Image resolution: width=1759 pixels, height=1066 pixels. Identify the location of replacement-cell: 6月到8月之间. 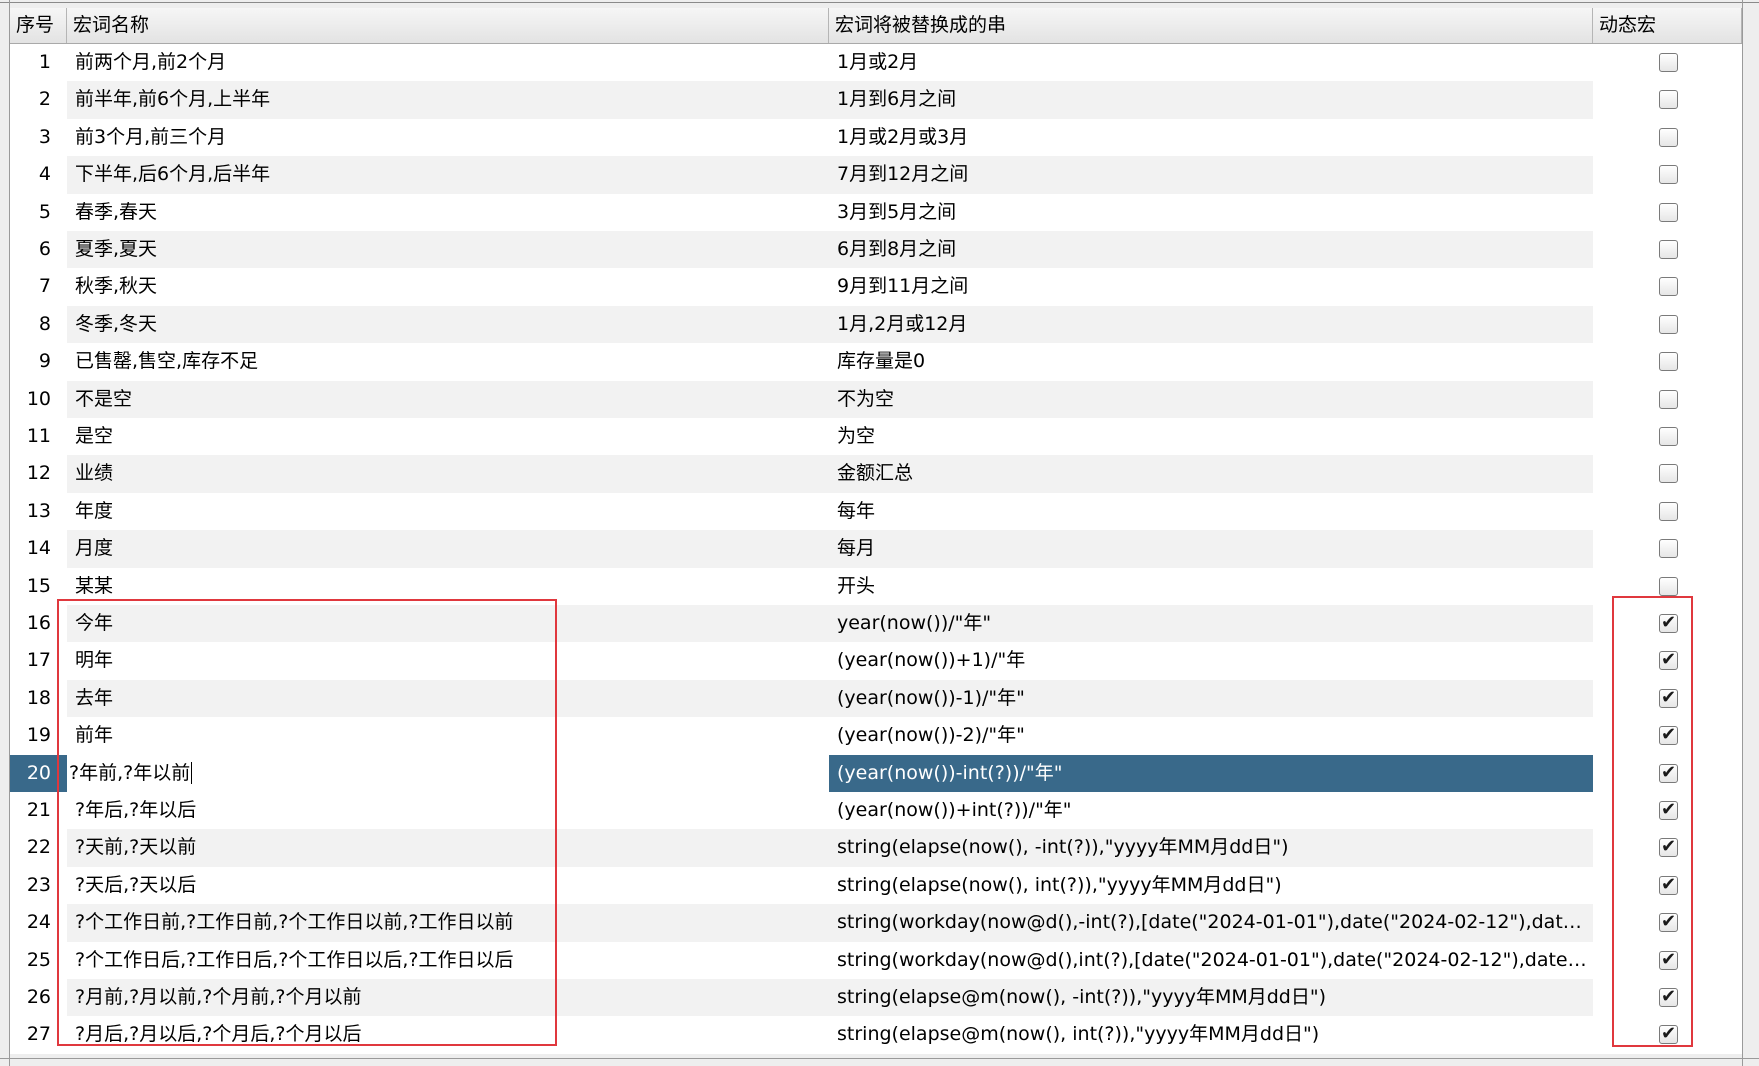
(1211, 250).